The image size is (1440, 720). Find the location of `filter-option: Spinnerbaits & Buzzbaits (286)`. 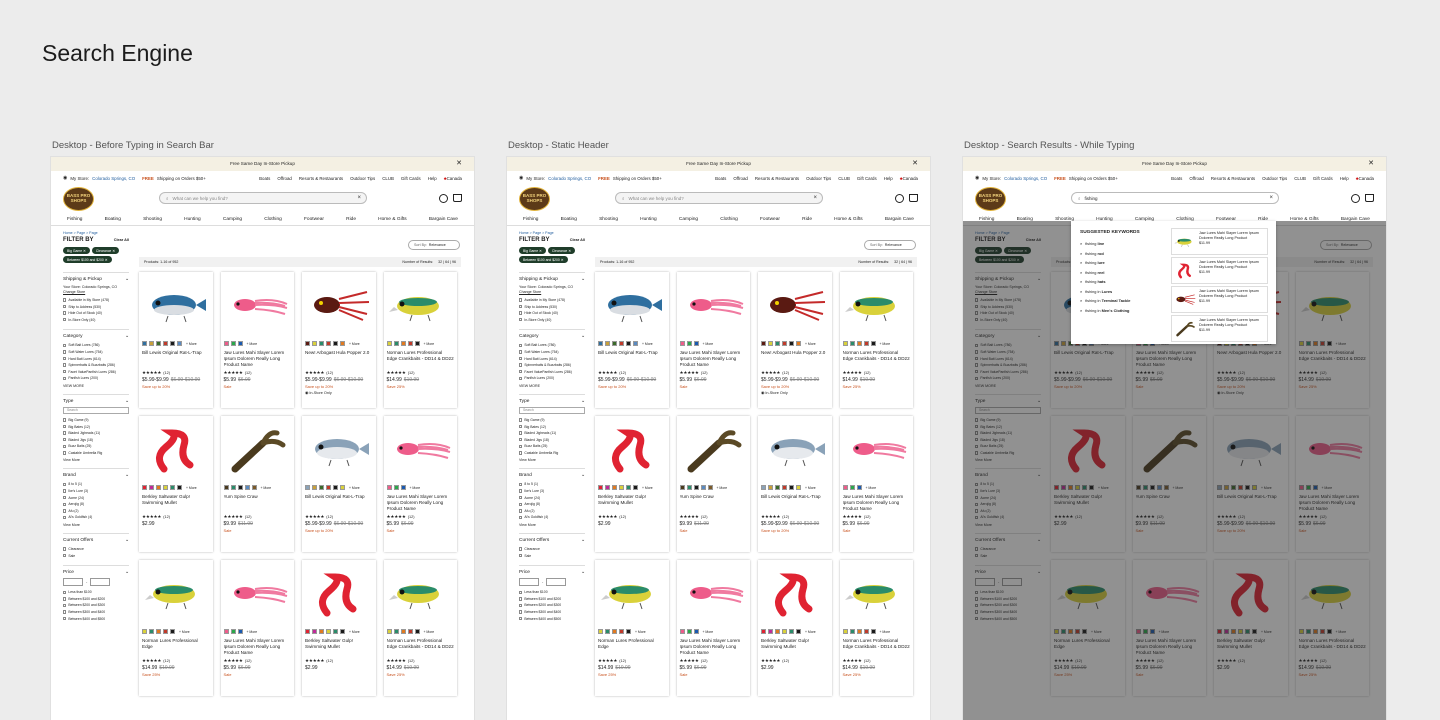

filter-option: Spinnerbaits & Buzzbaits (286) is located at coordinates (552, 365).